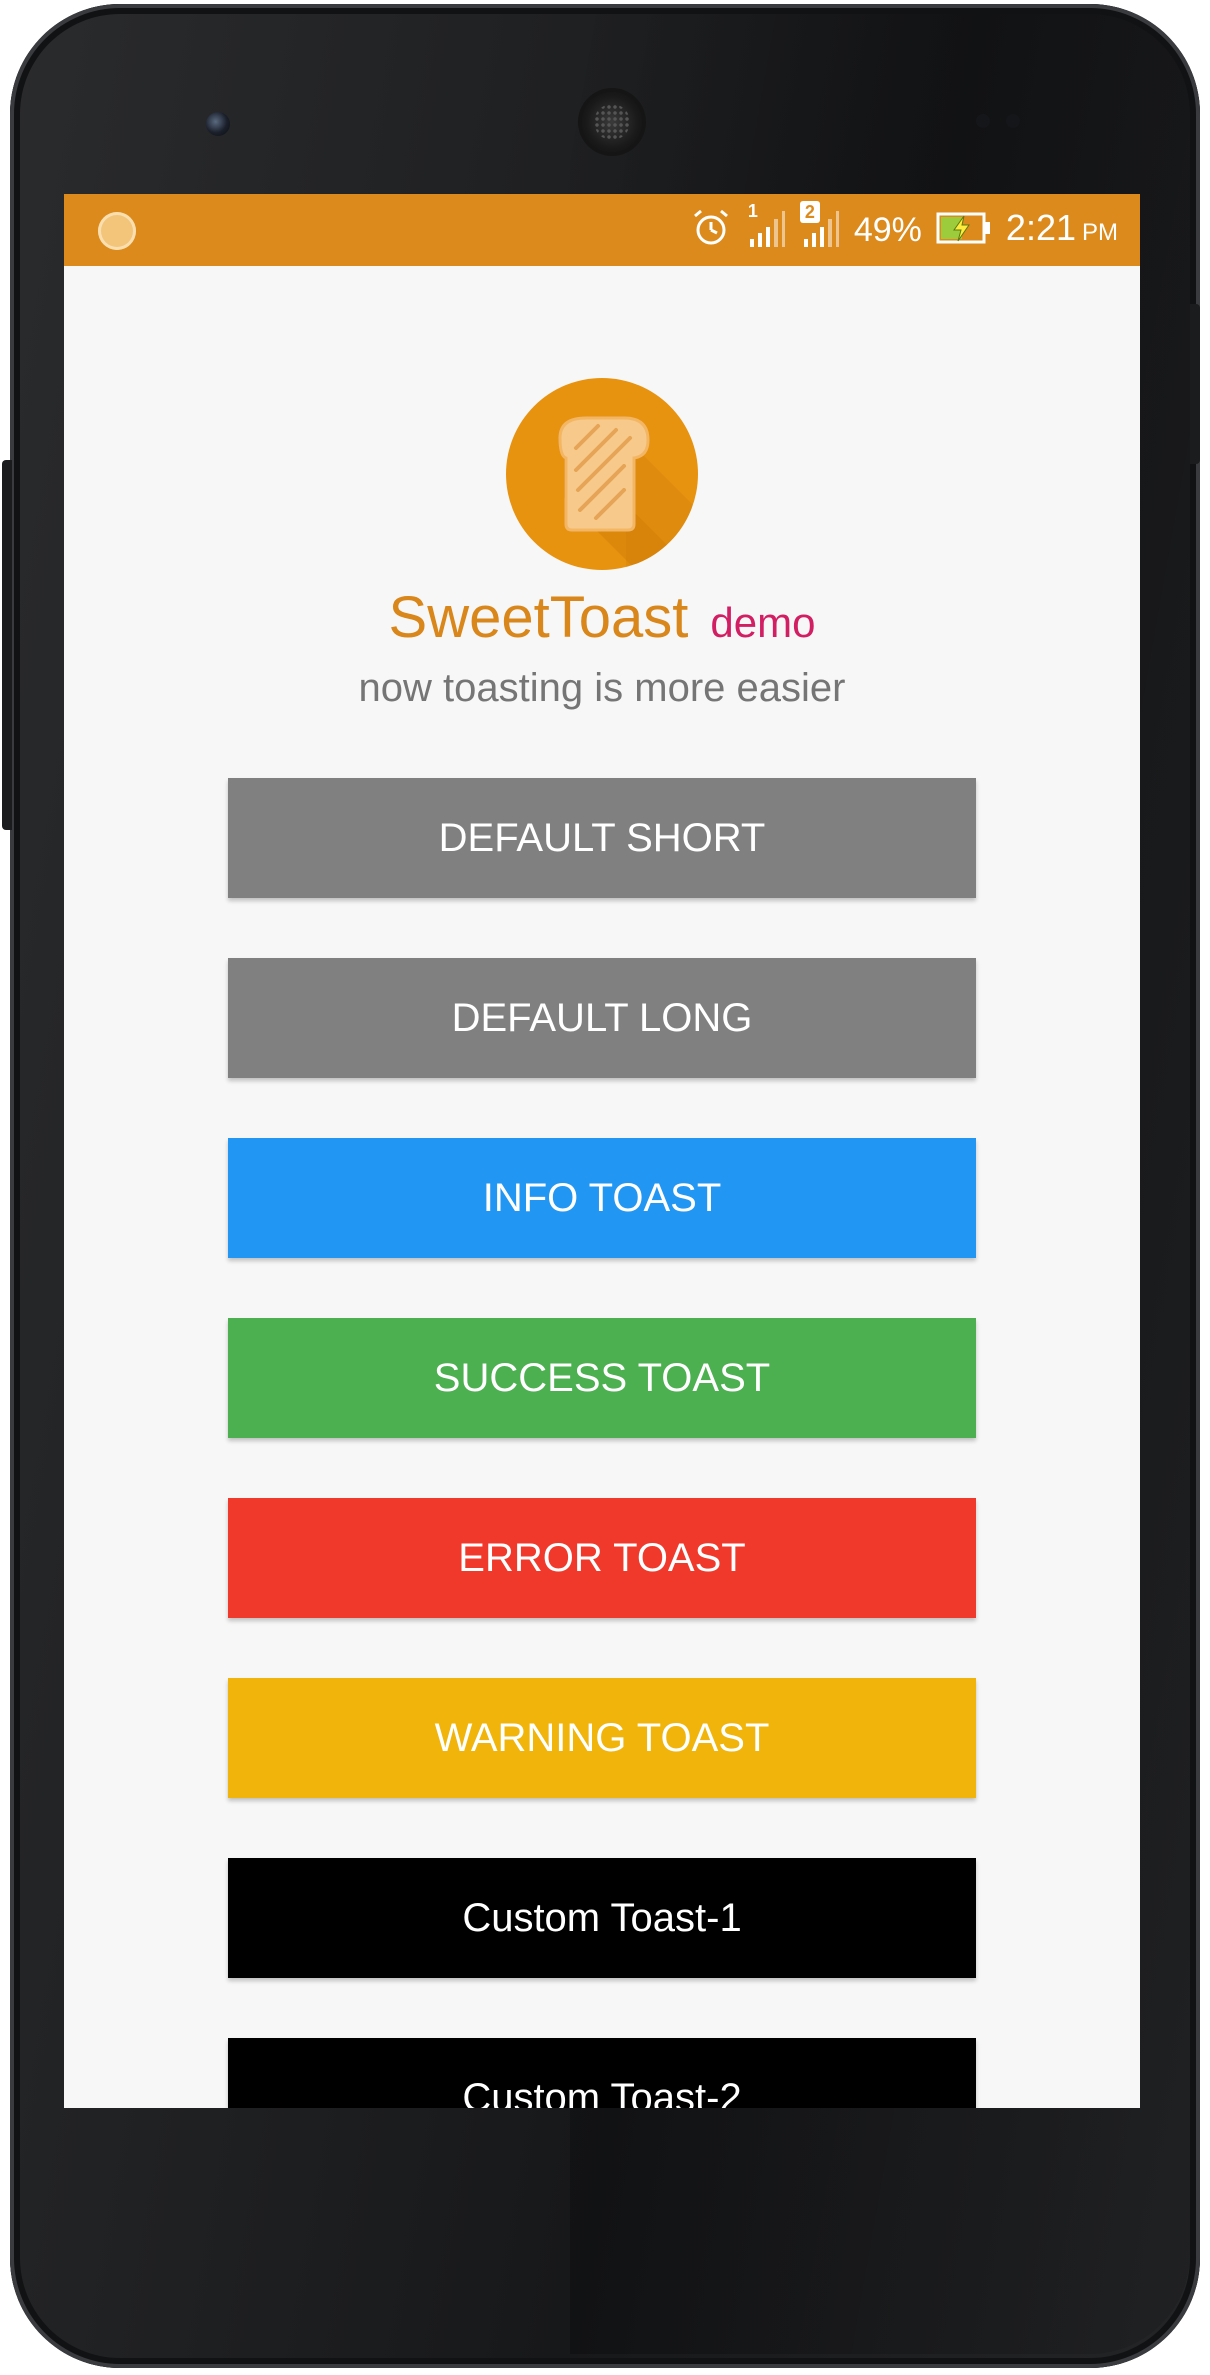 The height and width of the screenshot is (2375, 1210). Describe the element at coordinates (1013, 121) in the screenshot. I see `light-sensor` at that location.